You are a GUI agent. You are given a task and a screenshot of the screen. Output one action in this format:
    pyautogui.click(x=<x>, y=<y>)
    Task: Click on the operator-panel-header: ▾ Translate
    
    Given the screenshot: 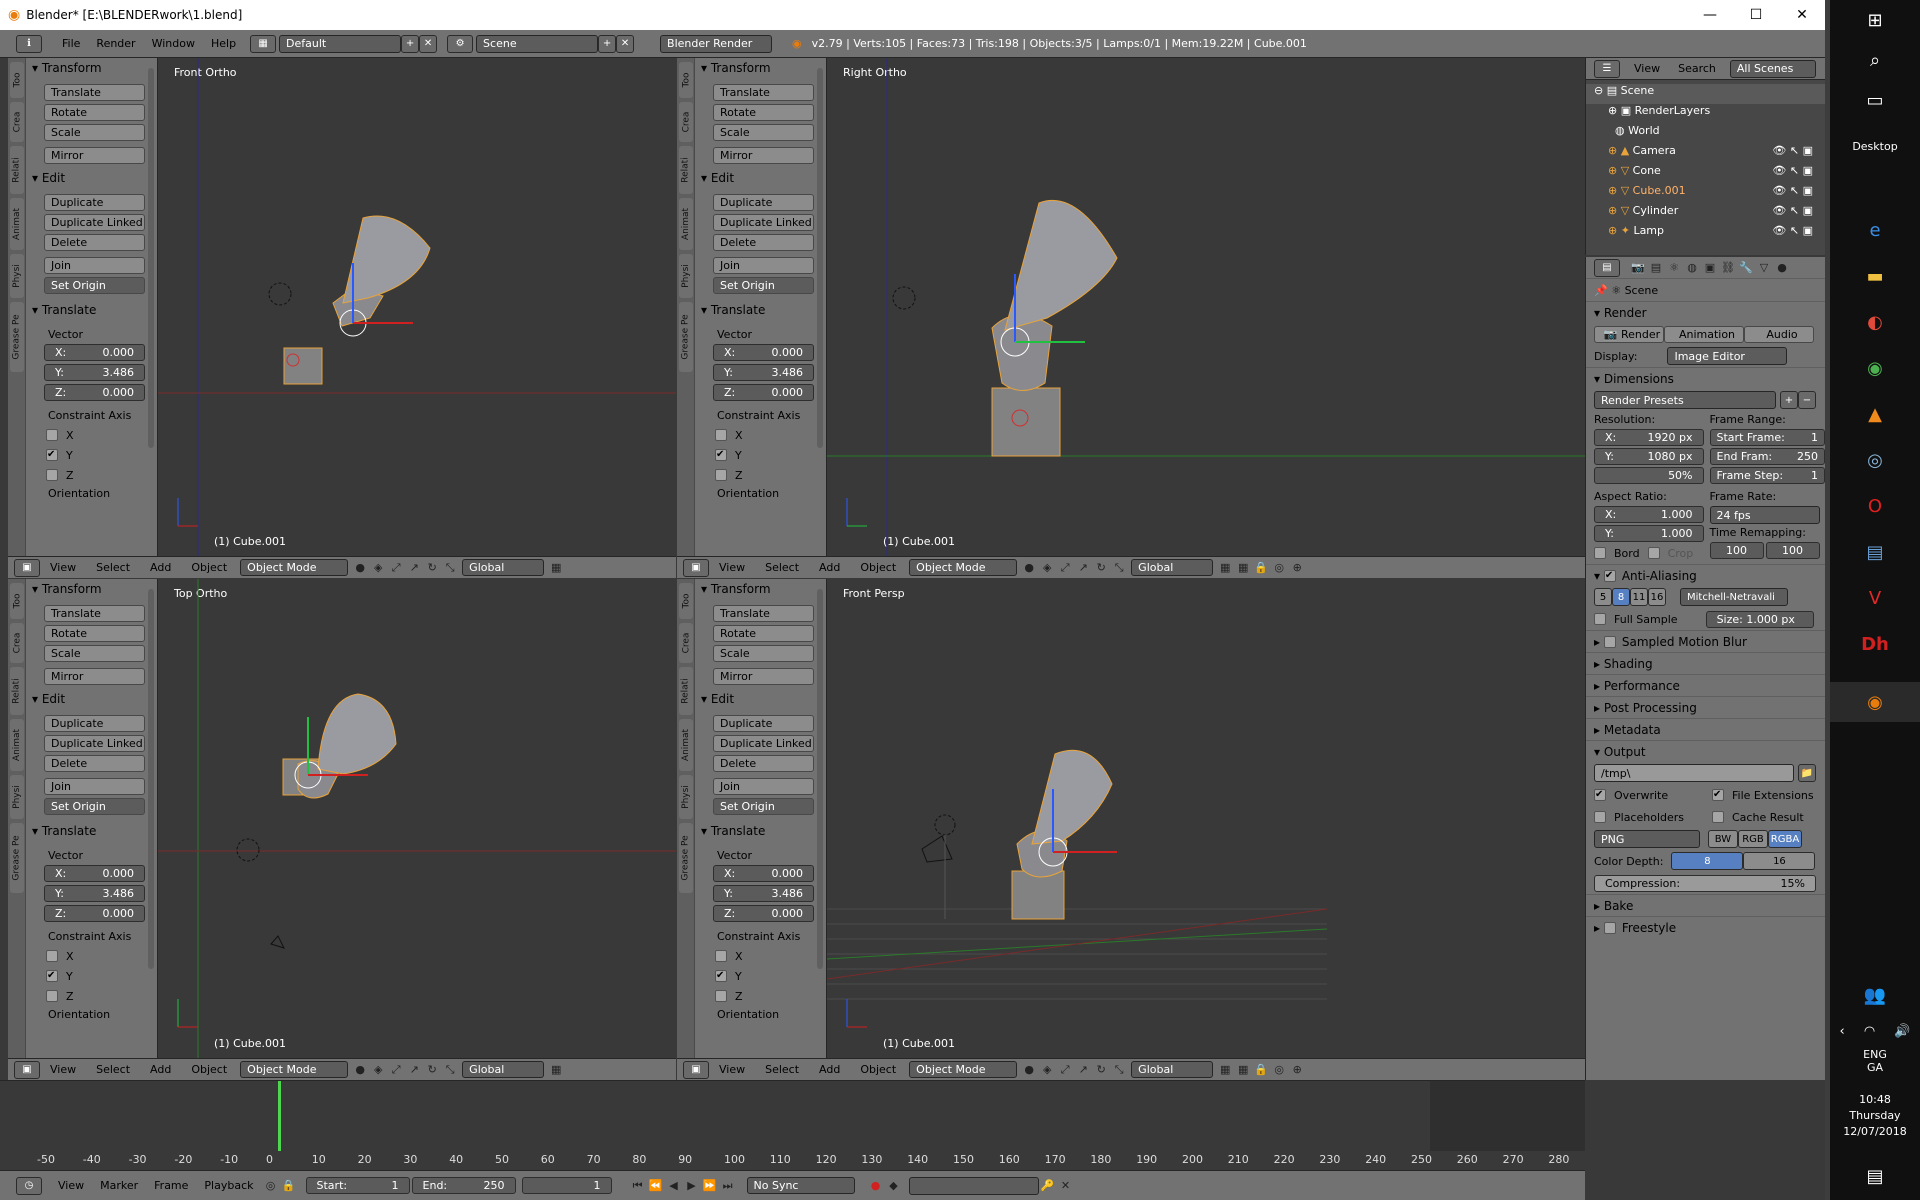 What is the action you would take?
    pyautogui.click(x=760, y=310)
    